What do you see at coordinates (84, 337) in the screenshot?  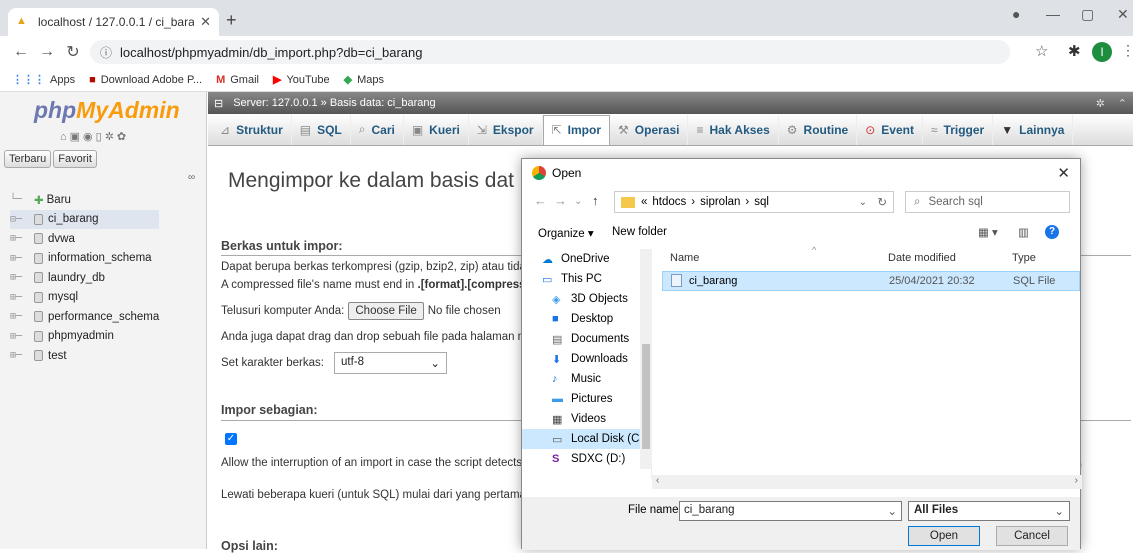 I see `tree-item-phpmyadmin: ⊞─ phpmyadmin` at bounding box center [84, 337].